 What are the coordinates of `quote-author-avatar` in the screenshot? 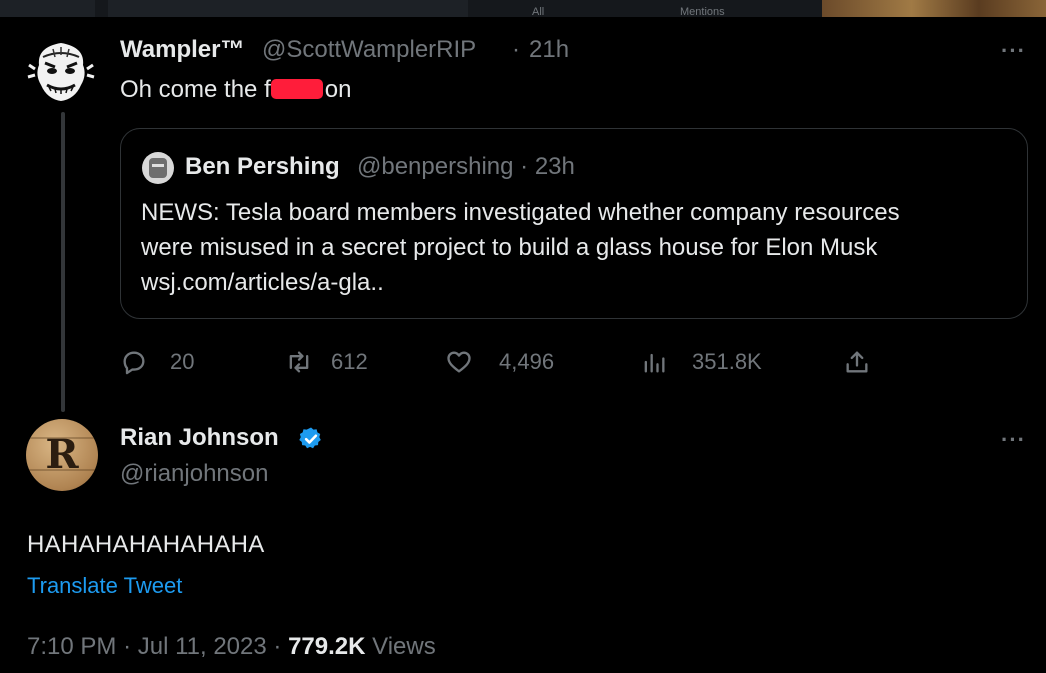 It's located at (158, 168).